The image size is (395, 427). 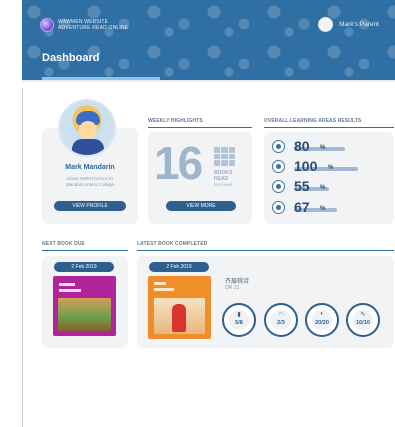 I want to click on latest-book-date: 2 Feb 2019, so click(x=179, y=267).